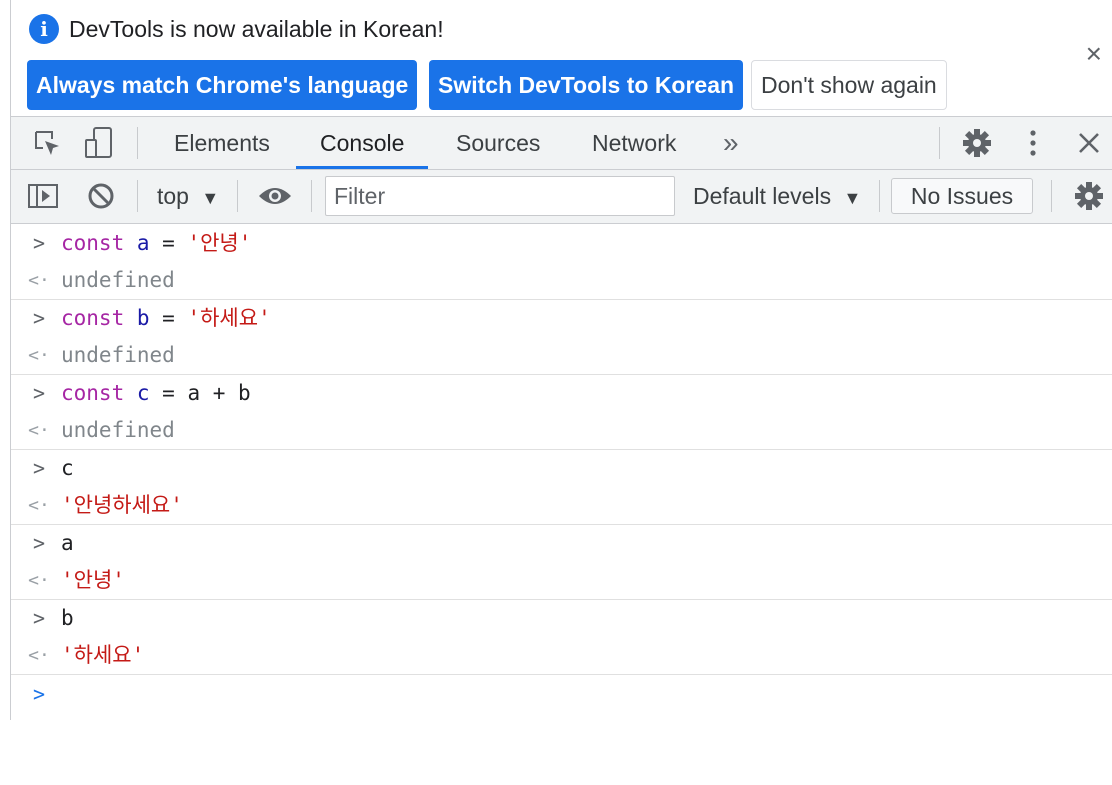 The image size is (1112, 785). I want to click on variable: a, so click(143, 243).